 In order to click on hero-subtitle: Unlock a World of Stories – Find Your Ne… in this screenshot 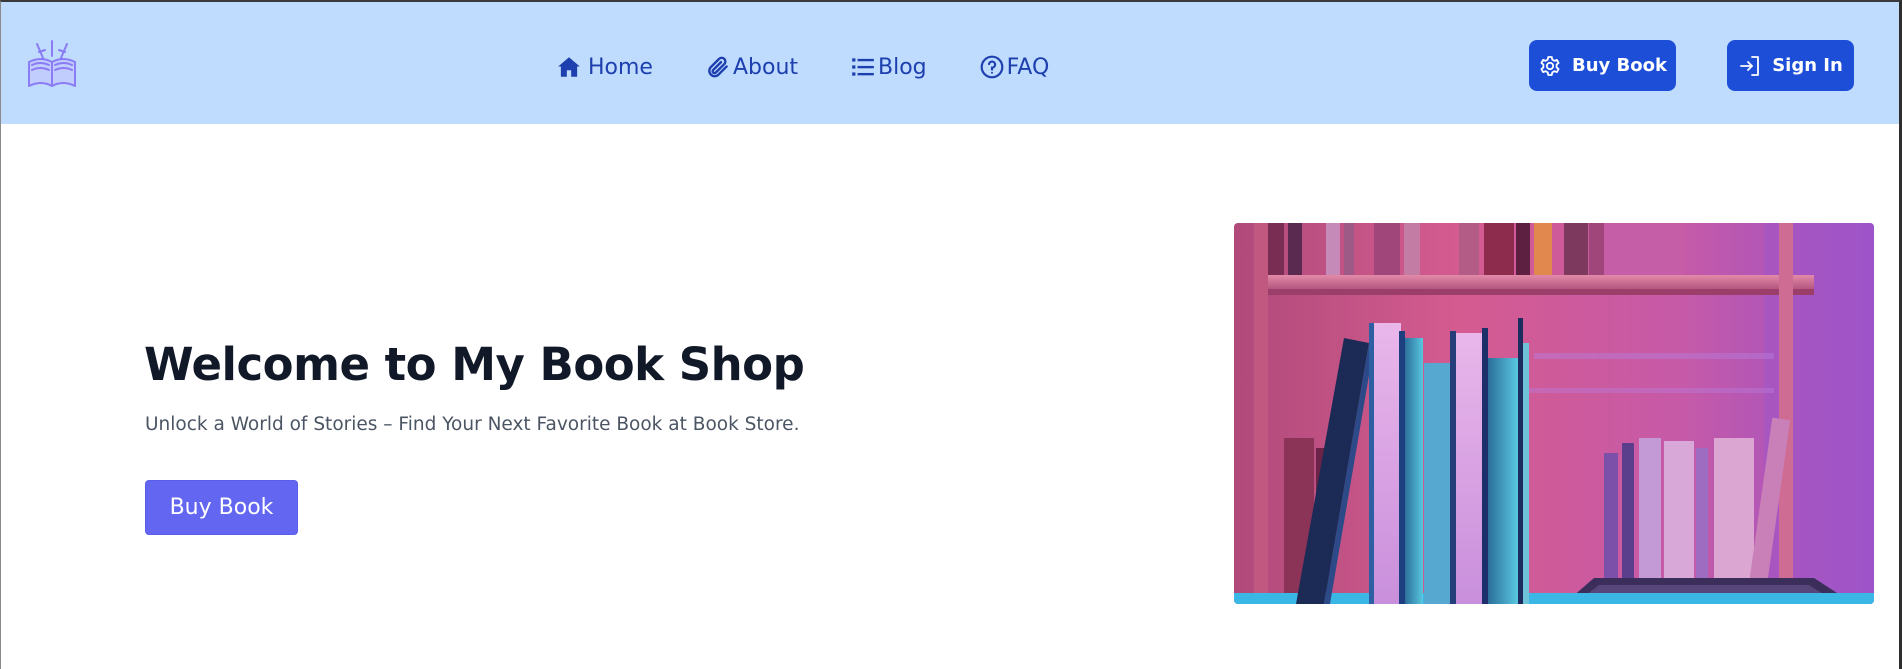, I will do `click(472, 424)`.